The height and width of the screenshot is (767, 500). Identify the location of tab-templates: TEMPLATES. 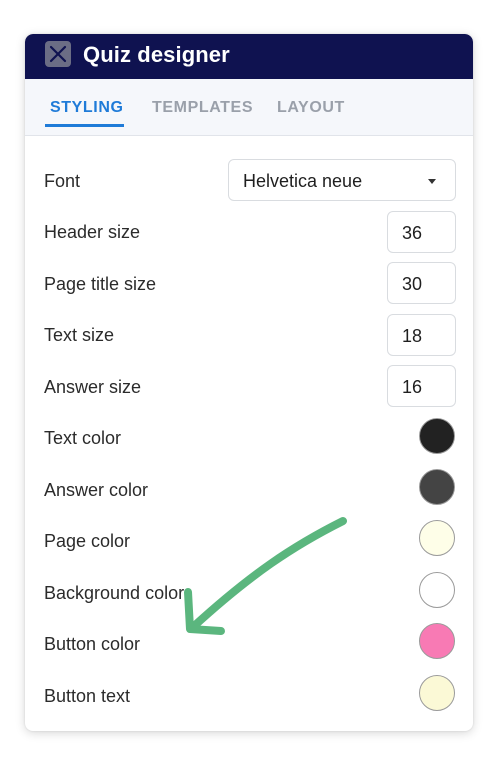
(202, 108).